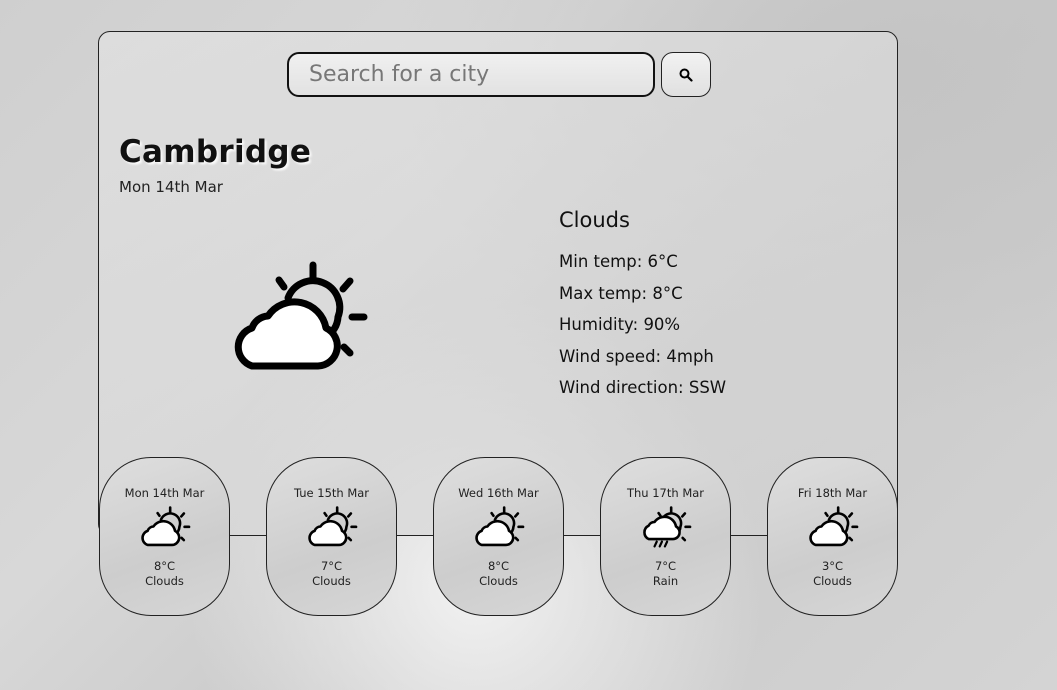 The height and width of the screenshot is (690, 1057). What do you see at coordinates (331, 493) in the screenshot?
I see `forecast-date: Tue 15th Mar` at bounding box center [331, 493].